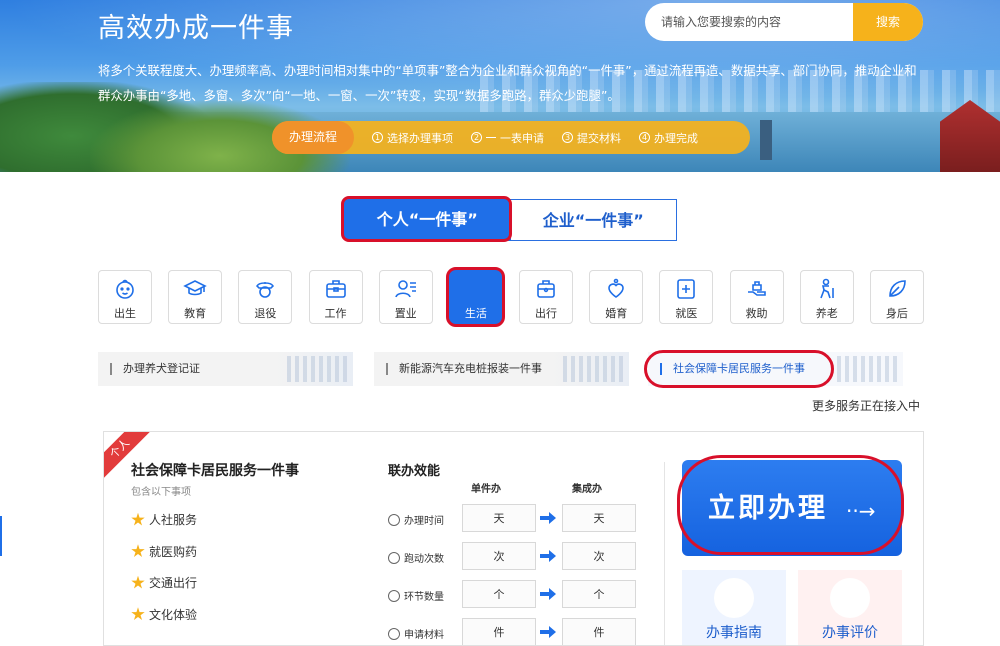  I want to click on category-label: 教育, so click(195, 313).